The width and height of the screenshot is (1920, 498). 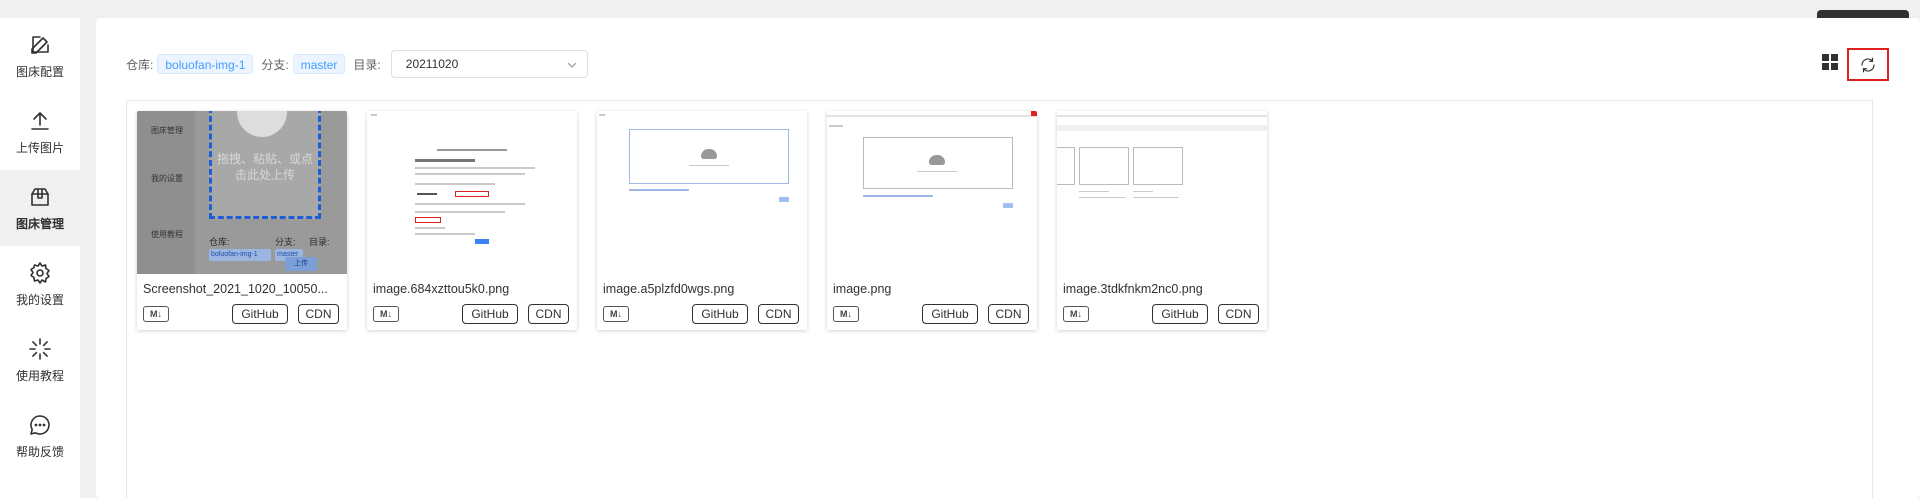 I want to click on chat-icon, so click(x=40, y=424).